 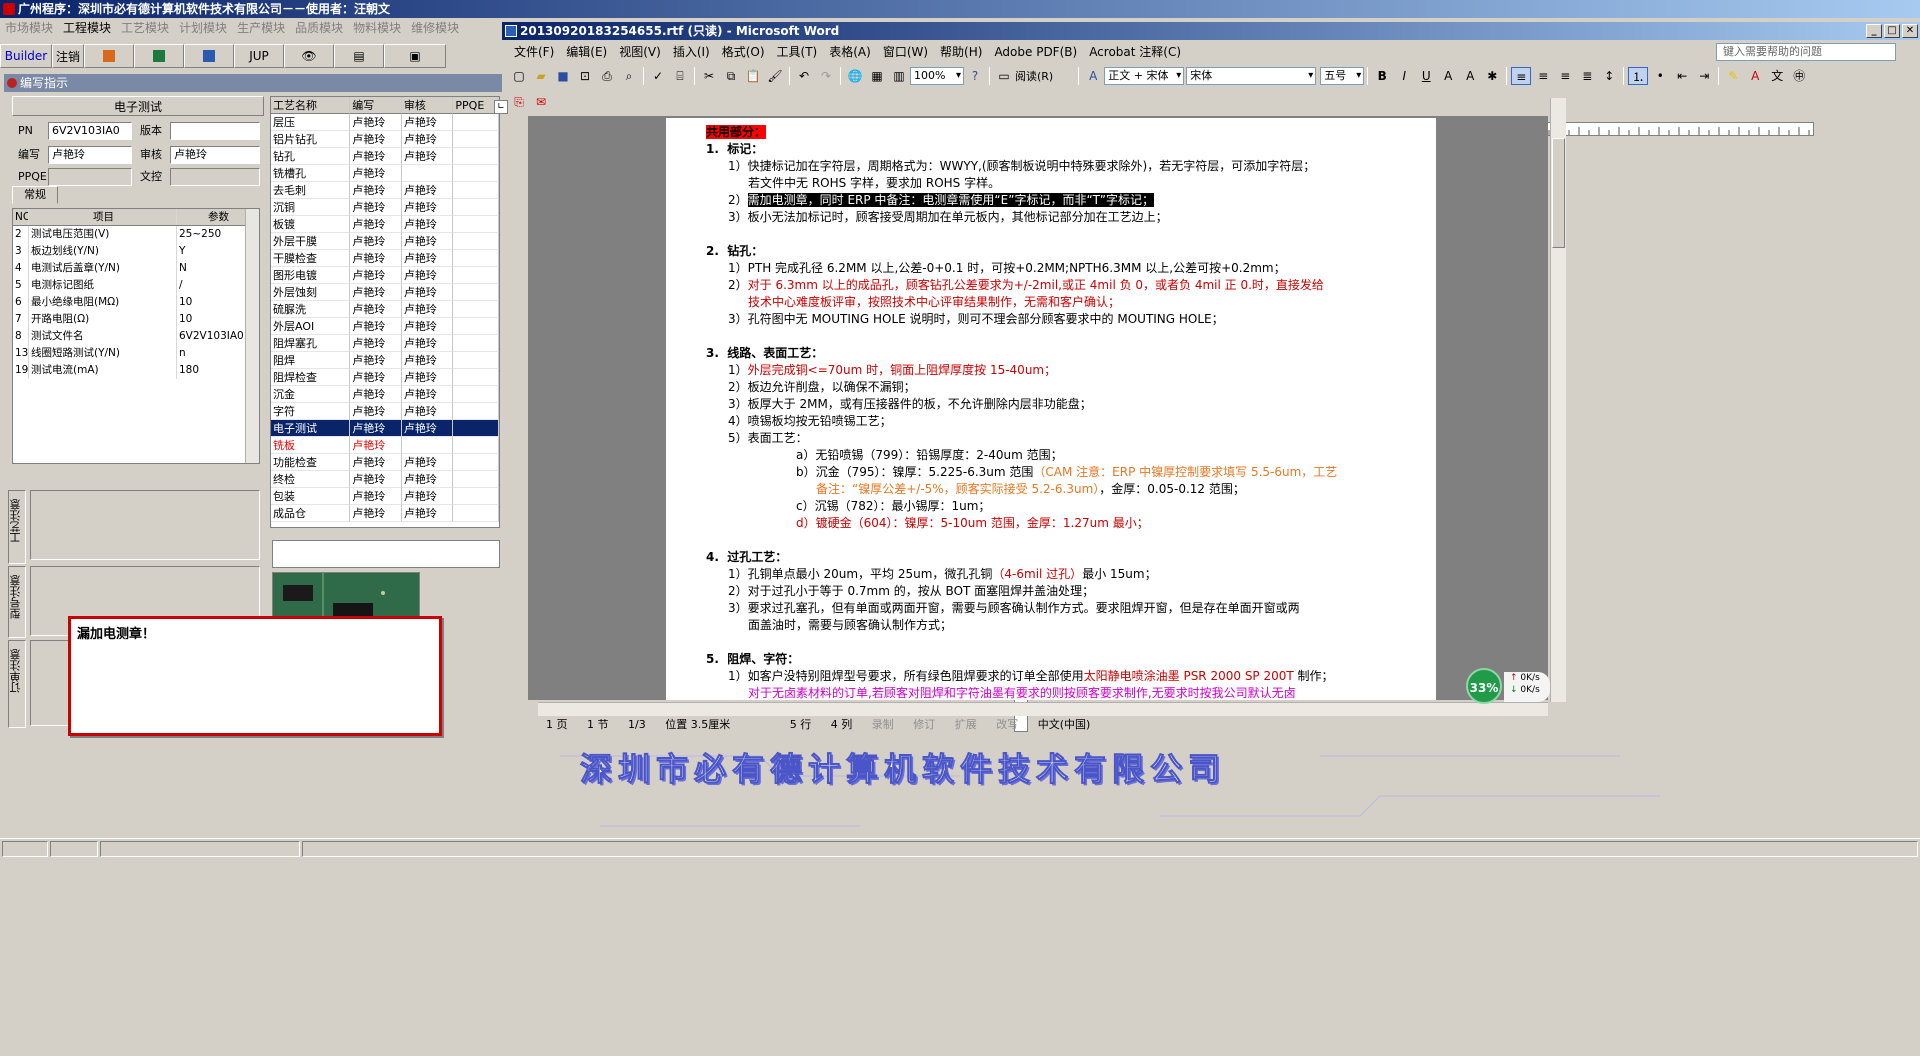 I want to click on read-icon: ▭, so click(x=1004, y=76).